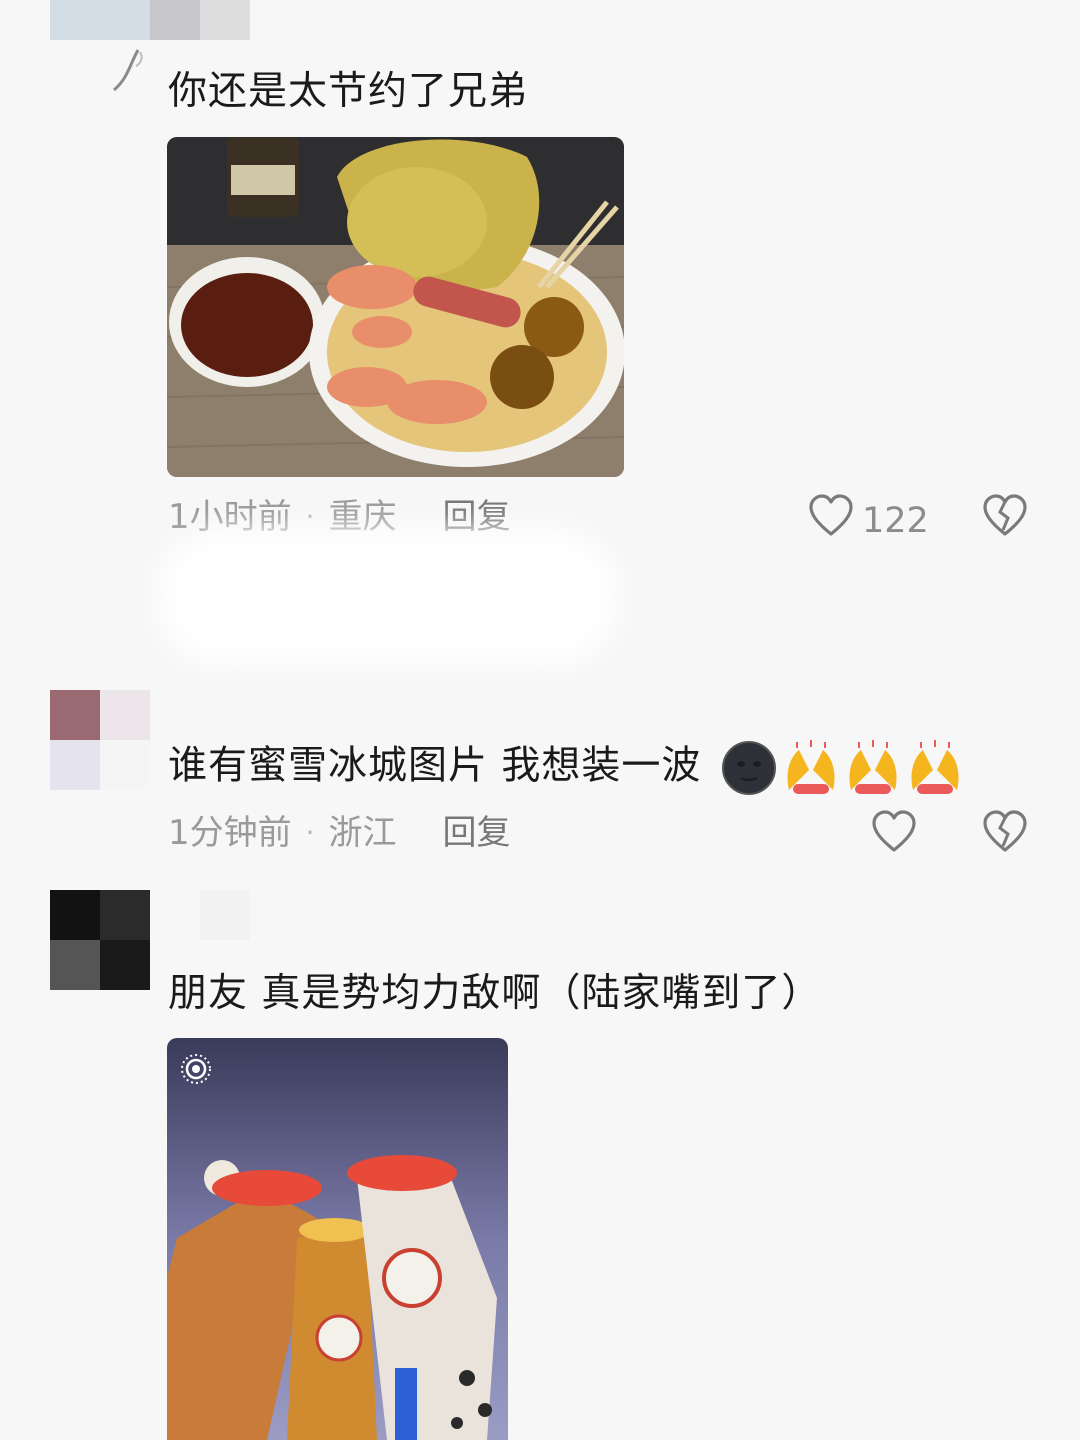 The width and height of the screenshot is (1080, 1440). What do you see at coordinates (435, 766) in the screenshot?
I see `comment-text-body: 谁有蜜雪冰城图片 我想装一波` at bounding box center [435, 766].